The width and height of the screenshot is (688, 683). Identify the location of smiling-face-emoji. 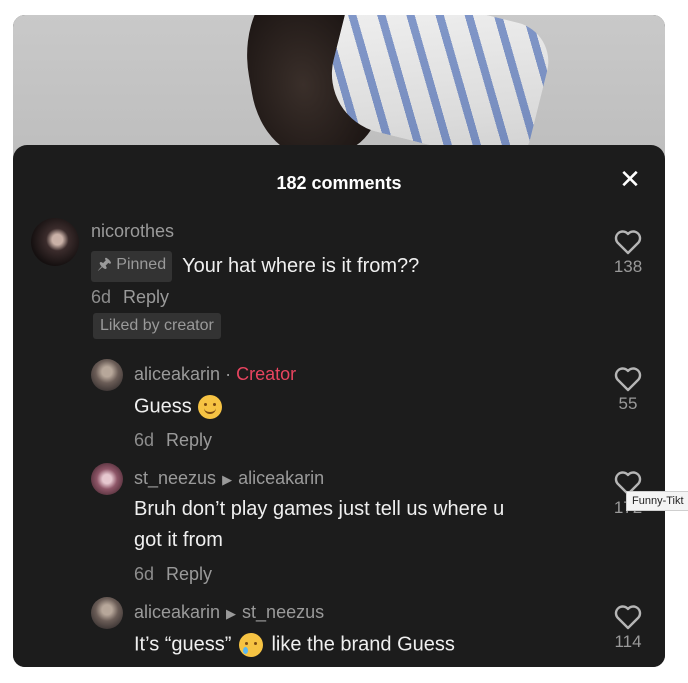
(209, 407).